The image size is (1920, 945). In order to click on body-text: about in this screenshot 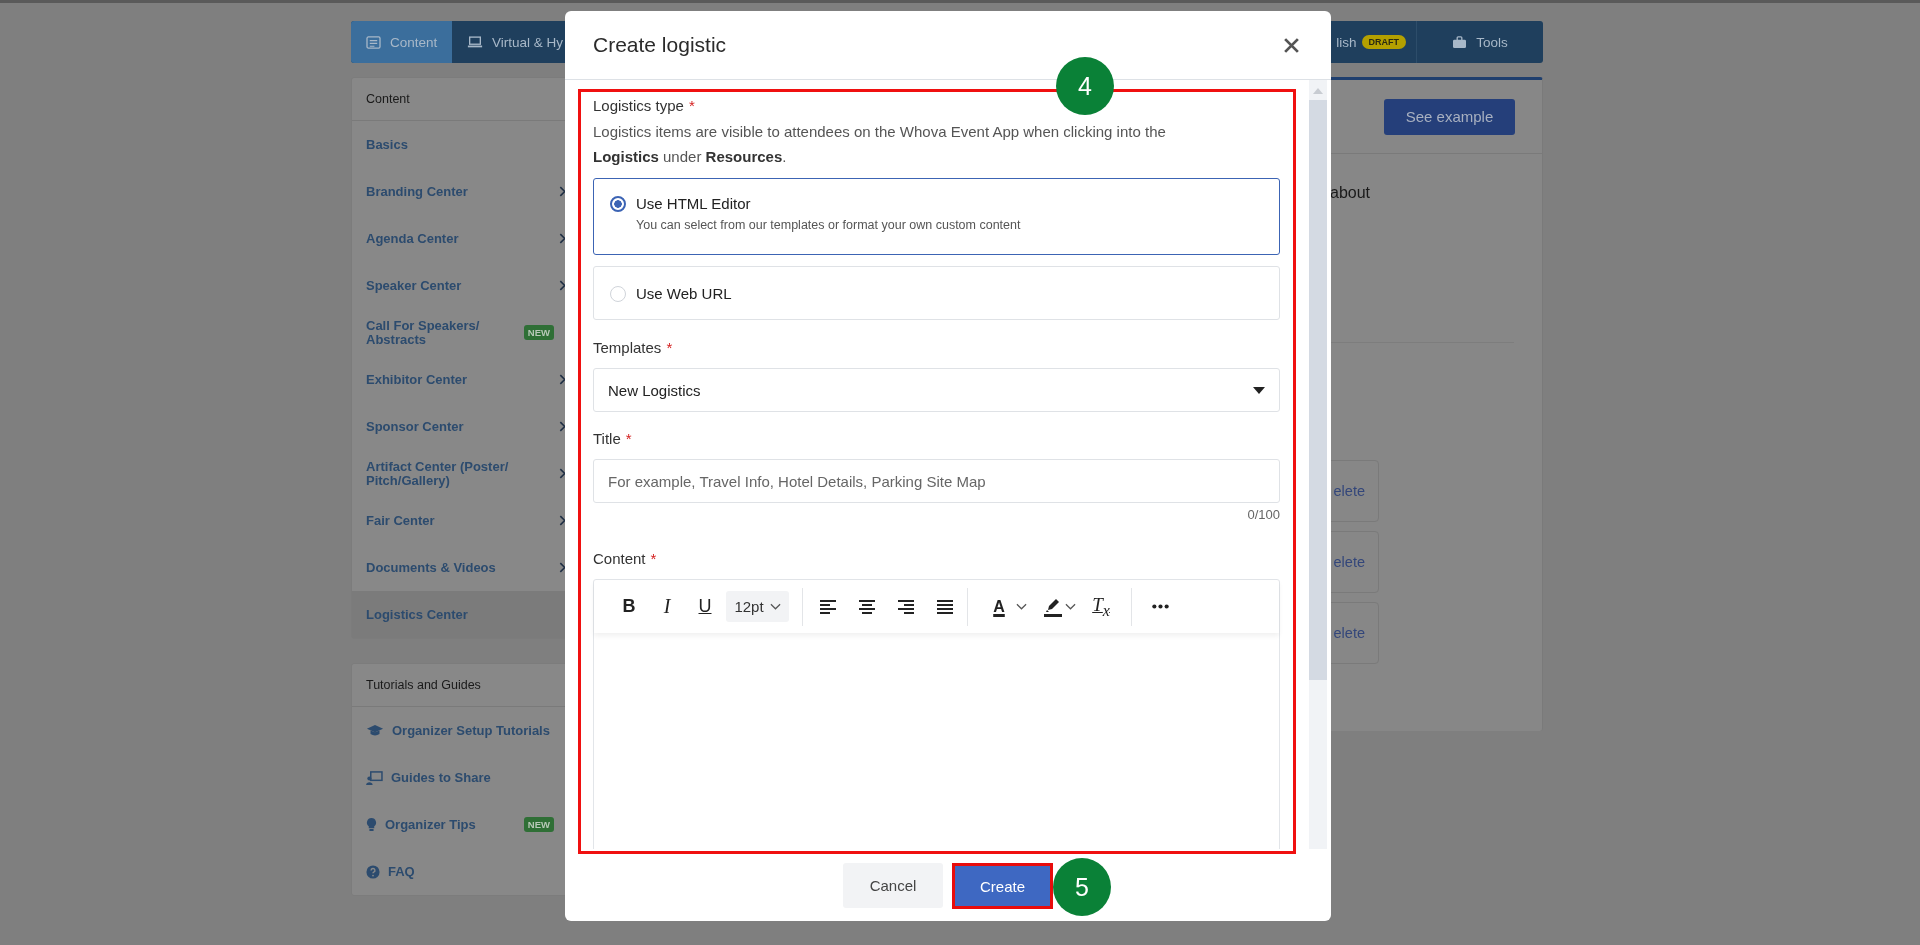, I will do `click(1351, 193)`.